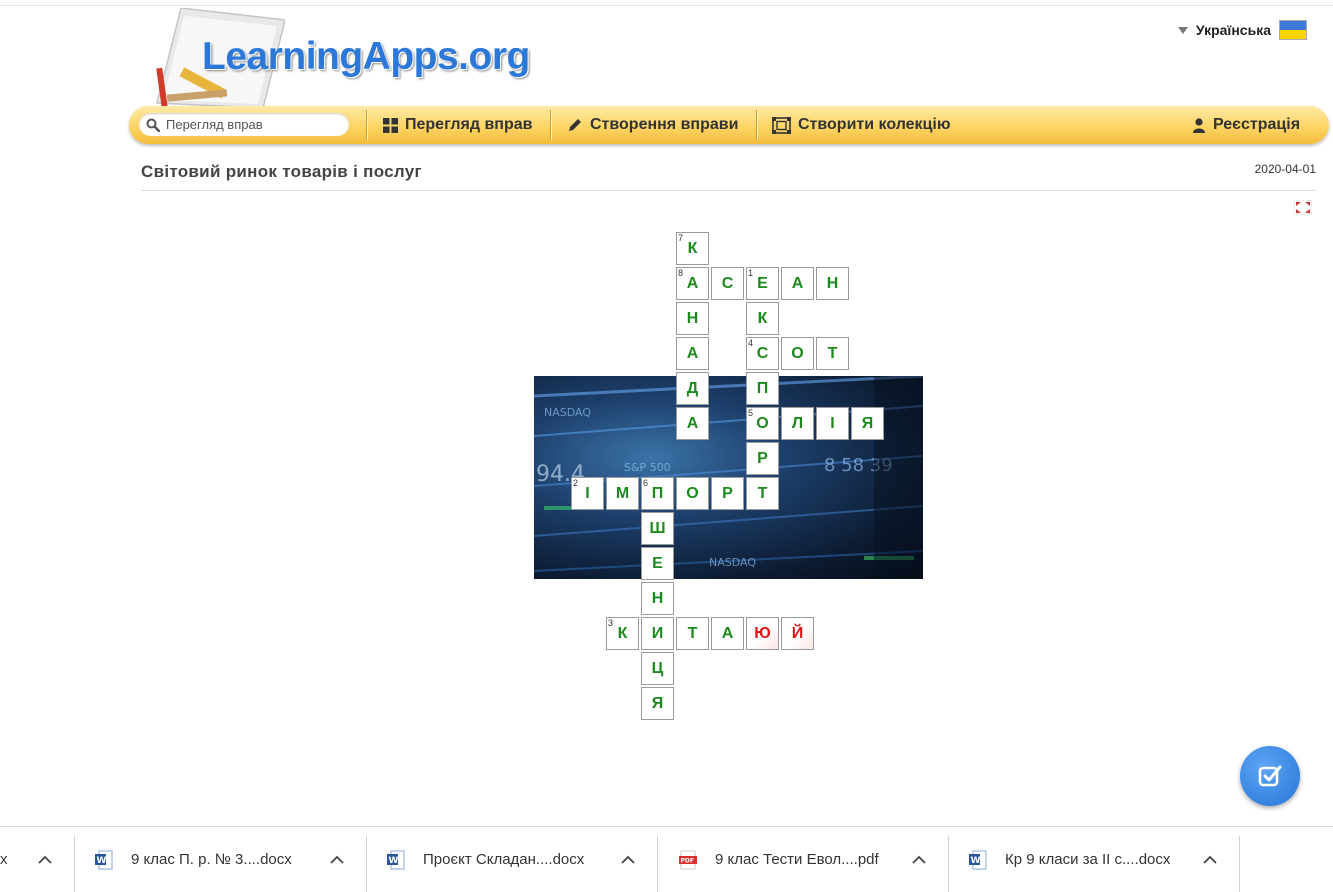 The width and height of the screenshot is (1333, 892). I want to click on crossword-cell: М, so click(622, 493).